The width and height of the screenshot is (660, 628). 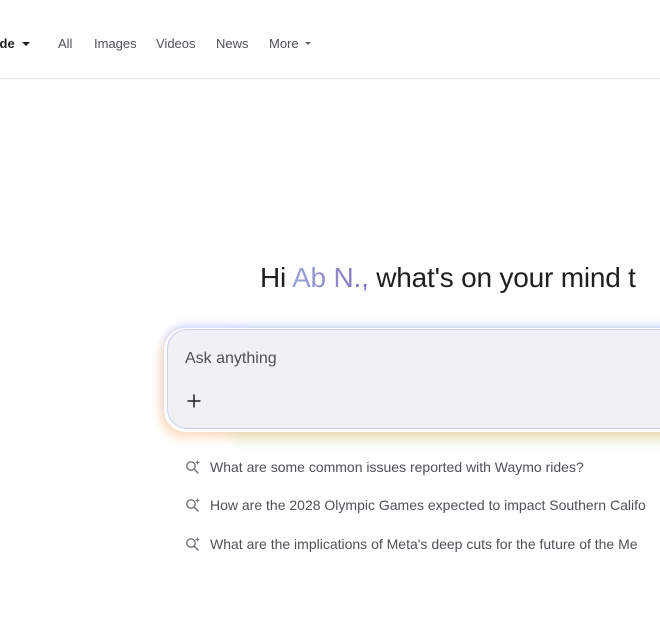 I want to click on nav-videos: Videos, so click(x=176, y=44).